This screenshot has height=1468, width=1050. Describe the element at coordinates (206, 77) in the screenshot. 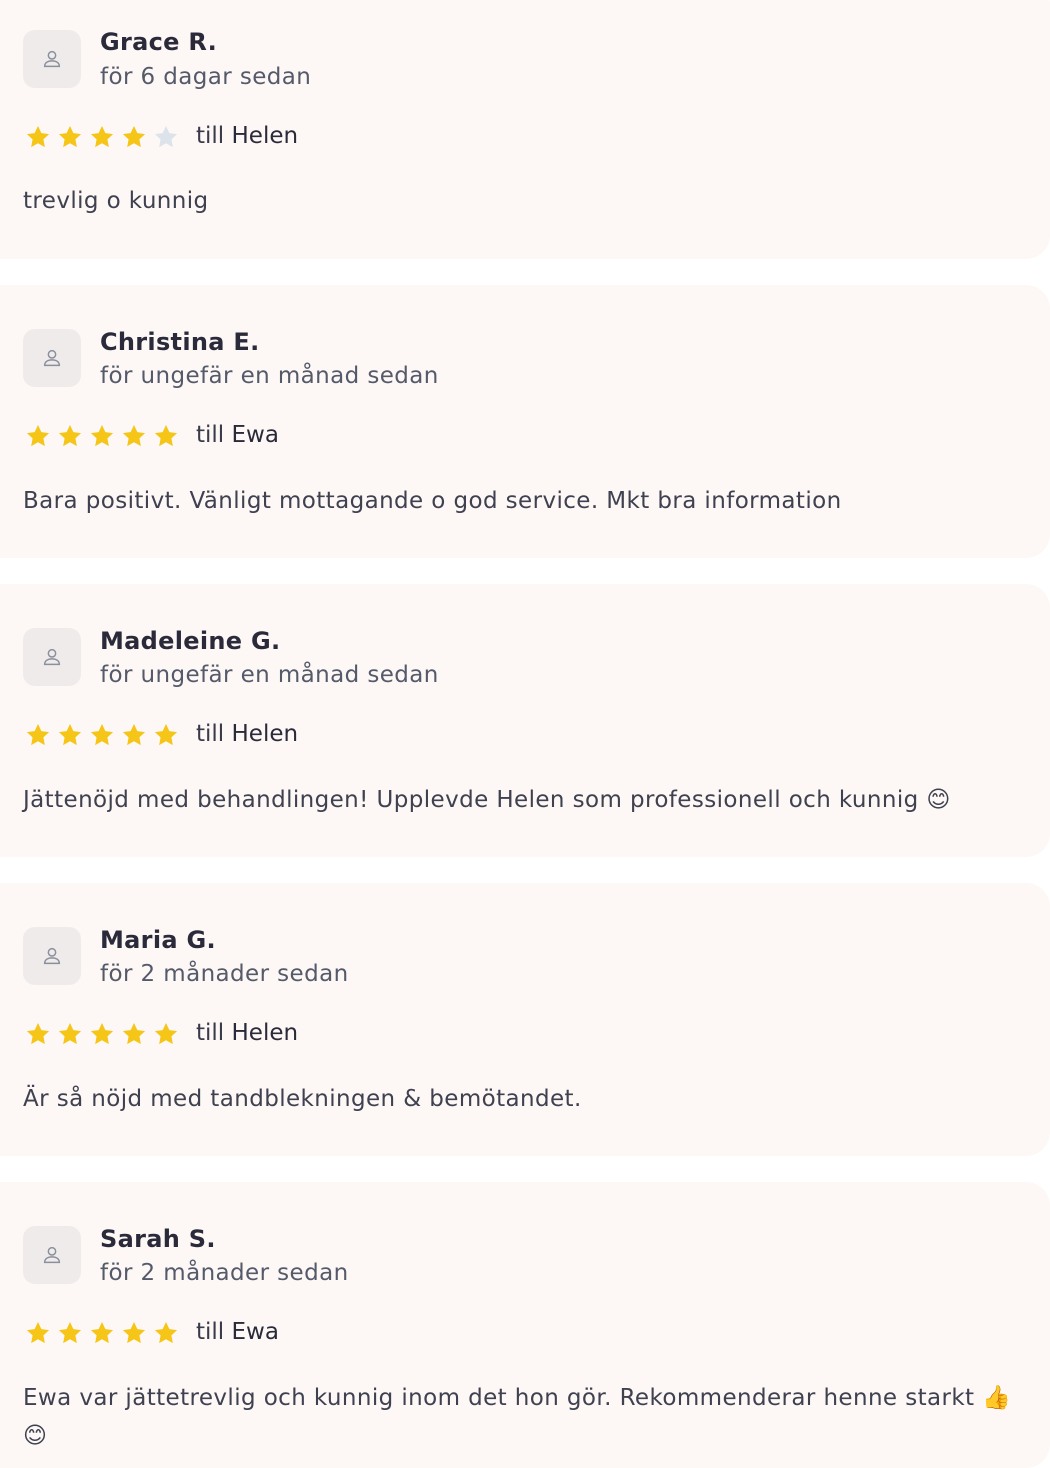

I see `review-date: för 6 dagar sedan` at that location.